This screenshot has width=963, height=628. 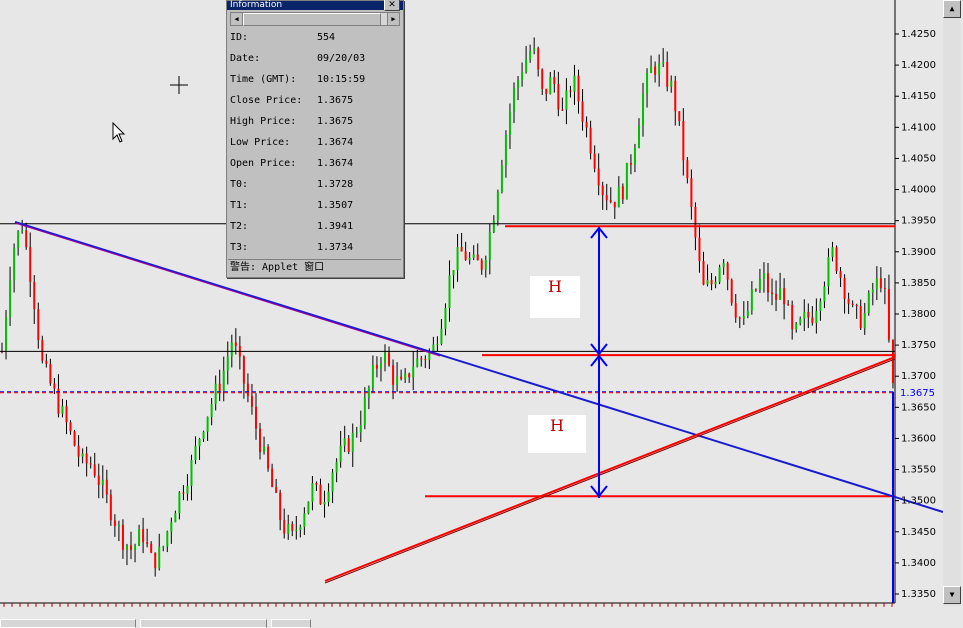 What do you see at coordinates (314, 267) in the screenshot?
I see `applet-warning-status: 警告: Applet 窗口` at bounding box center [314, 267].